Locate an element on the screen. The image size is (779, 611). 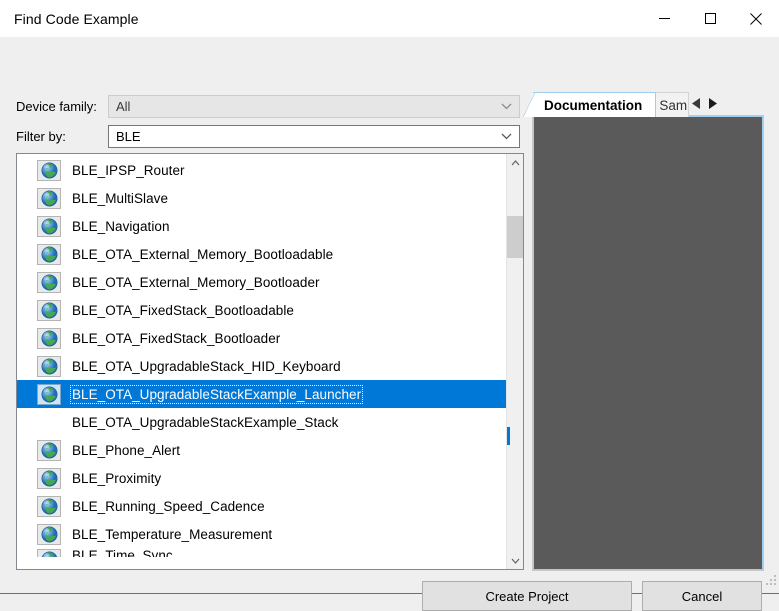
filter-by-combo: BLE is located at coordinates (314, 136).